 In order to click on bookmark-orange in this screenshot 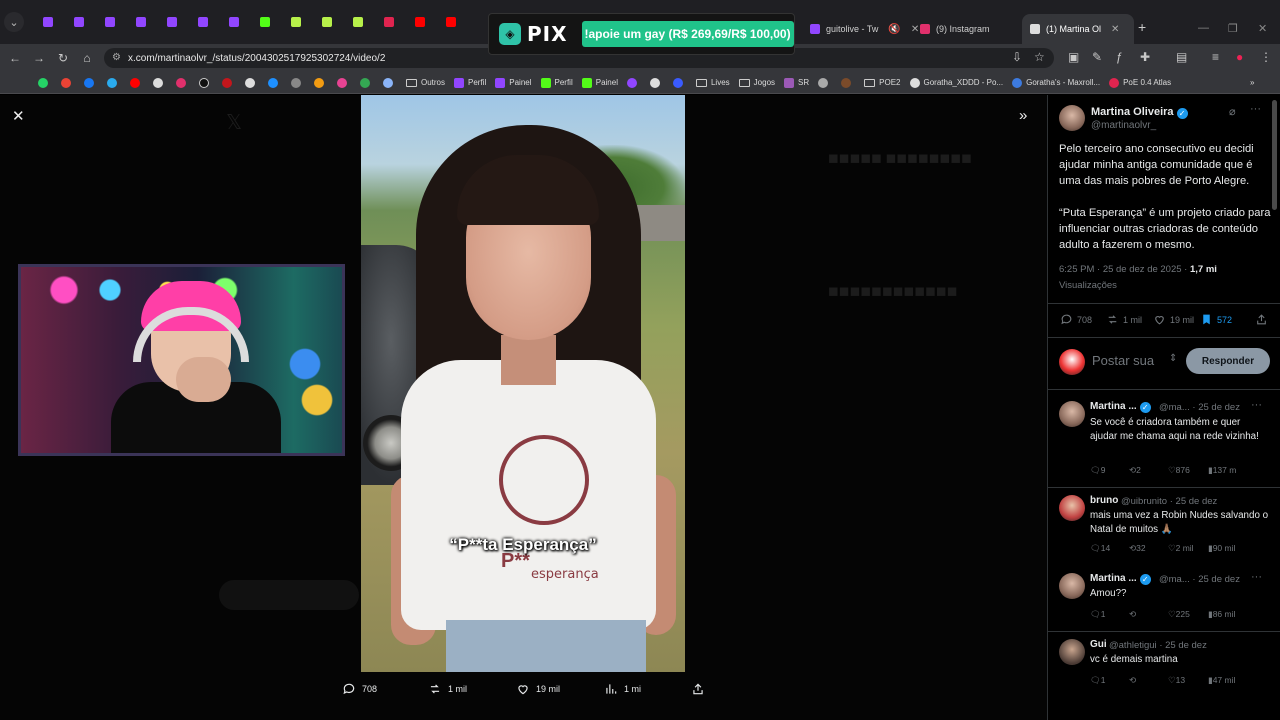, I will do `click(321, 82)`.